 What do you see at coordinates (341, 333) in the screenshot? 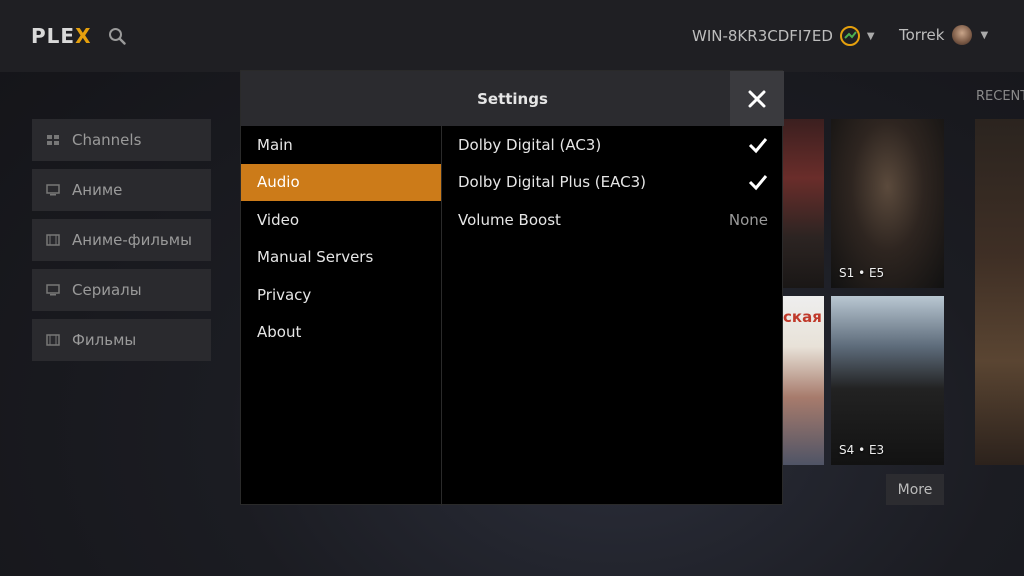
I see `menu-item-about: About` at bounding box center [341, 333].